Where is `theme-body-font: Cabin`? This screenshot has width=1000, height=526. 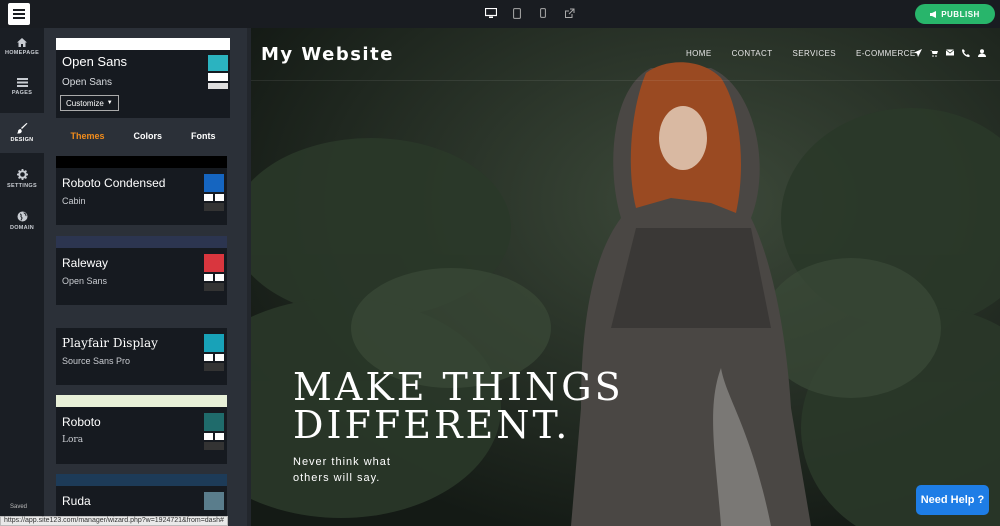
theme-body-font: Cabin is located at coordinates (74, 201).